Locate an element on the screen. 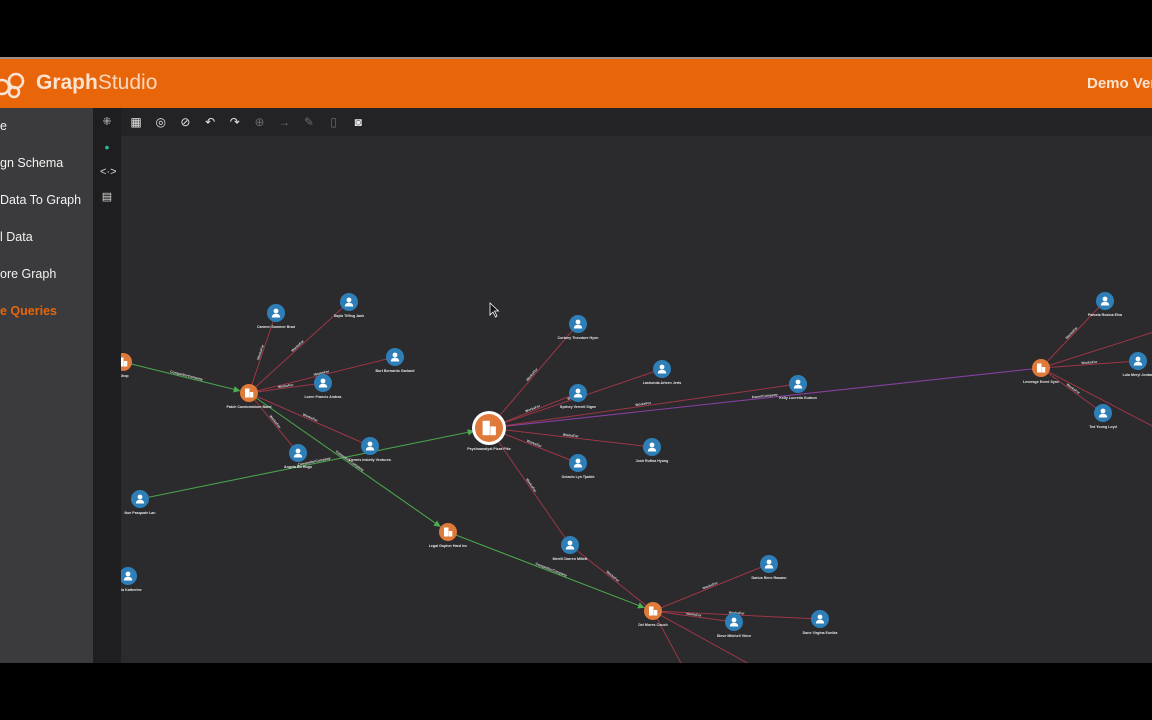 The width and height of the screenshot is (1152, 720). node-label: Burt Bernardo Garland is located at coordinates (395, 371).